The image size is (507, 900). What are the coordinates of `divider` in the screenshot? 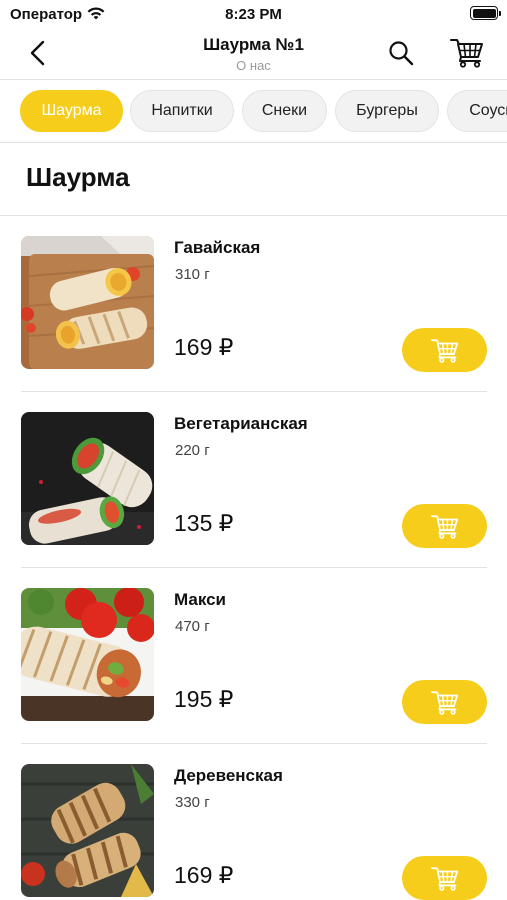 It's located at (253, 142).